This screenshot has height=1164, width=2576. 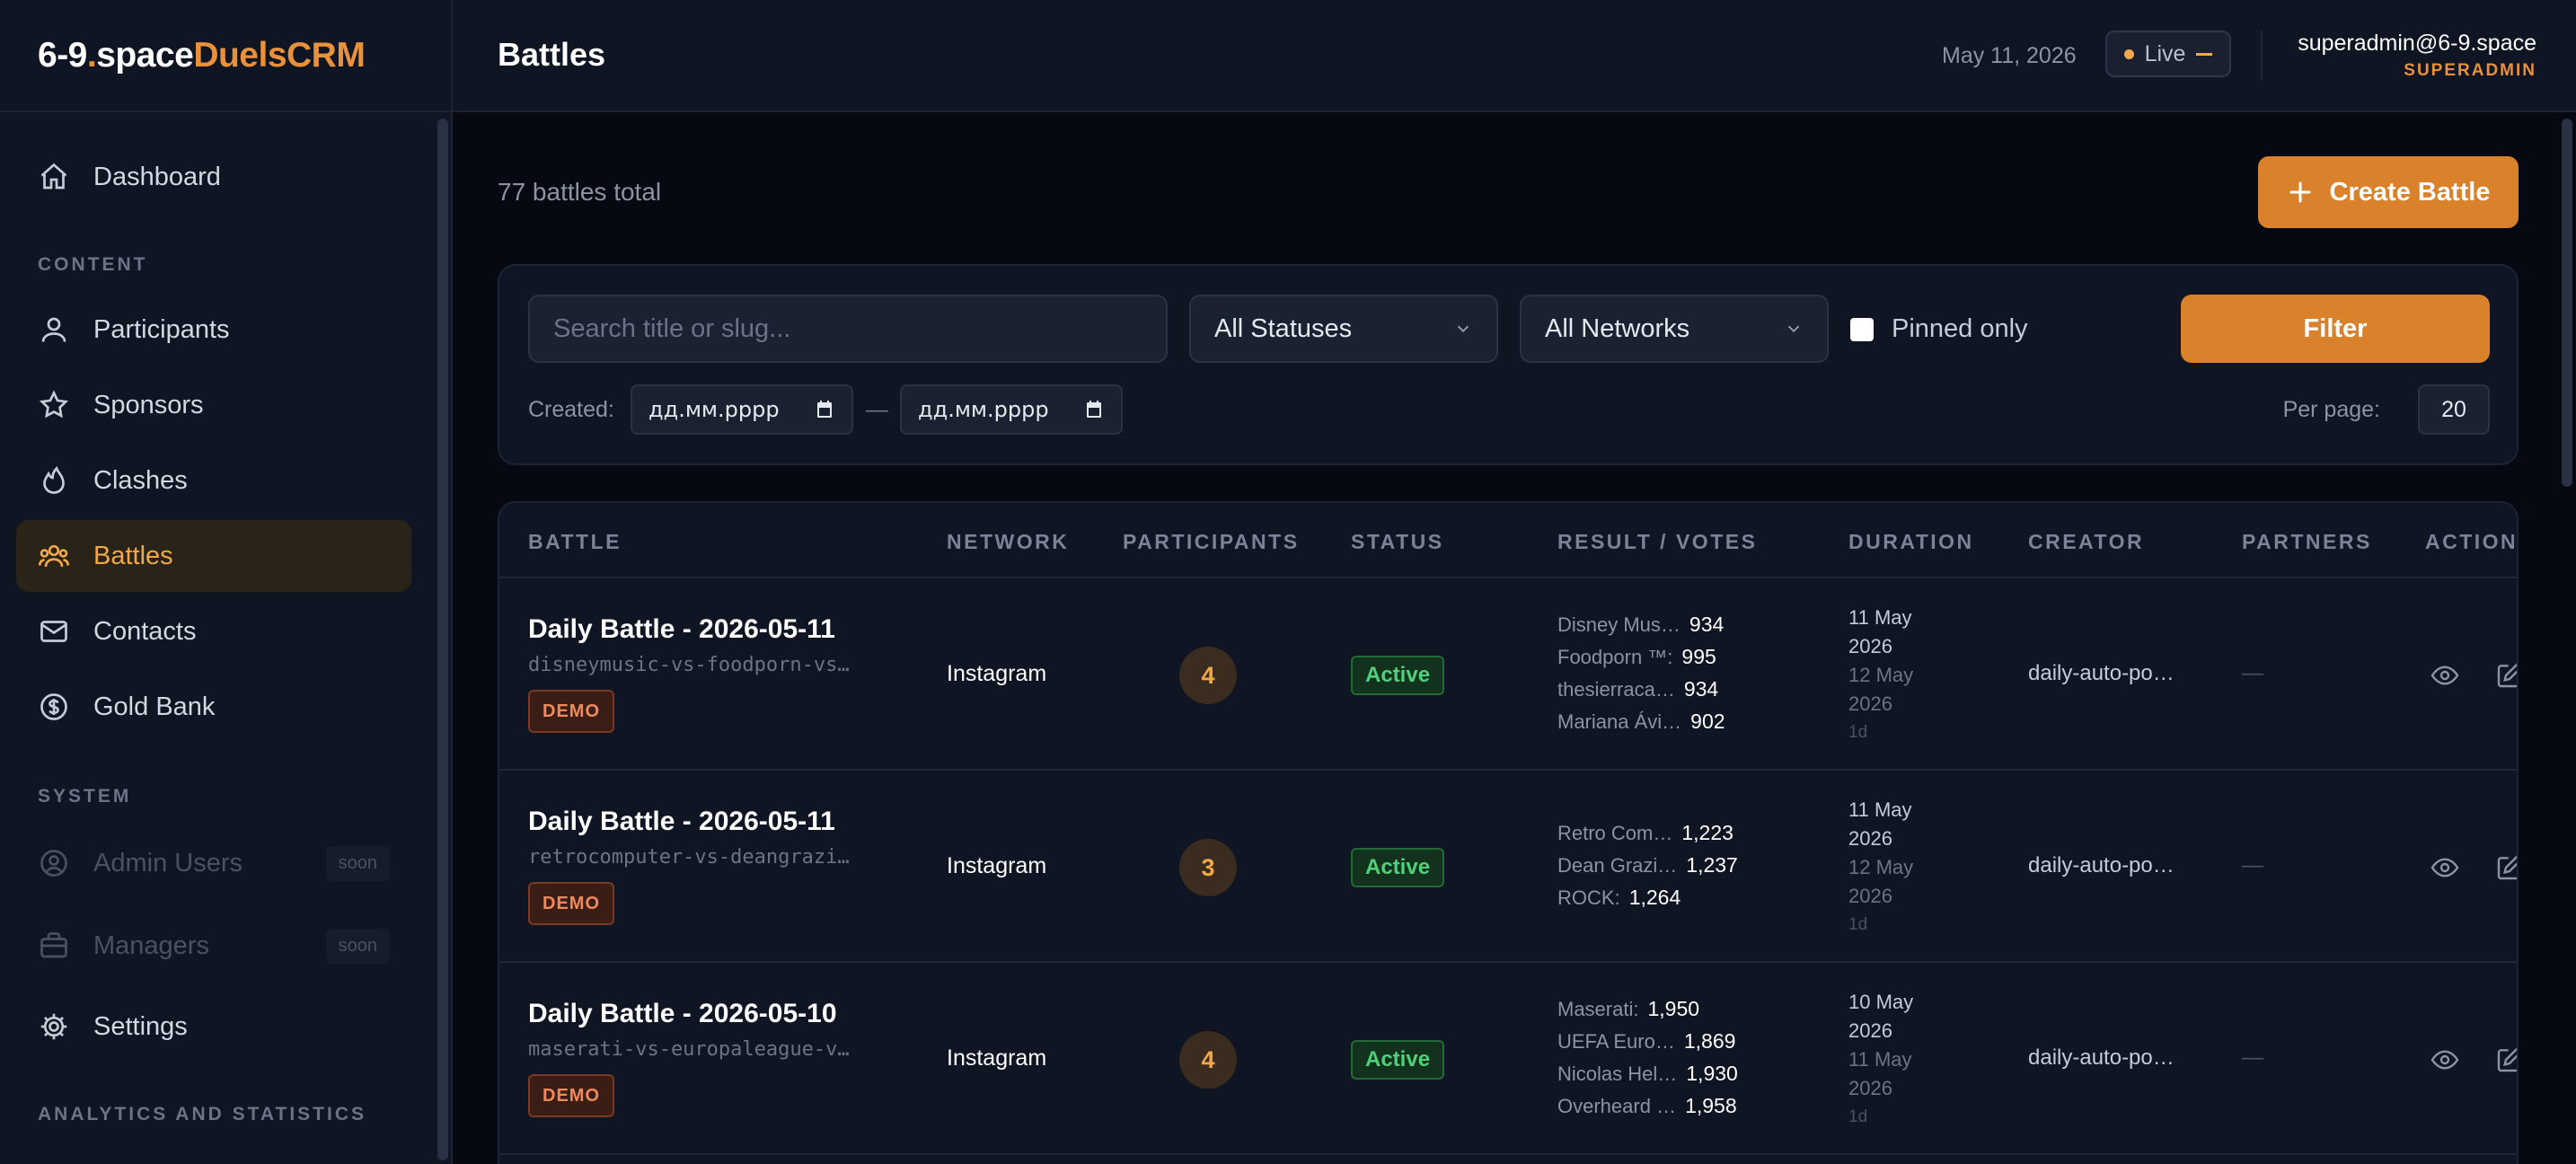 I want to click on created-from-date-input: дд.мм.рррр, so click(x=742, y=409).